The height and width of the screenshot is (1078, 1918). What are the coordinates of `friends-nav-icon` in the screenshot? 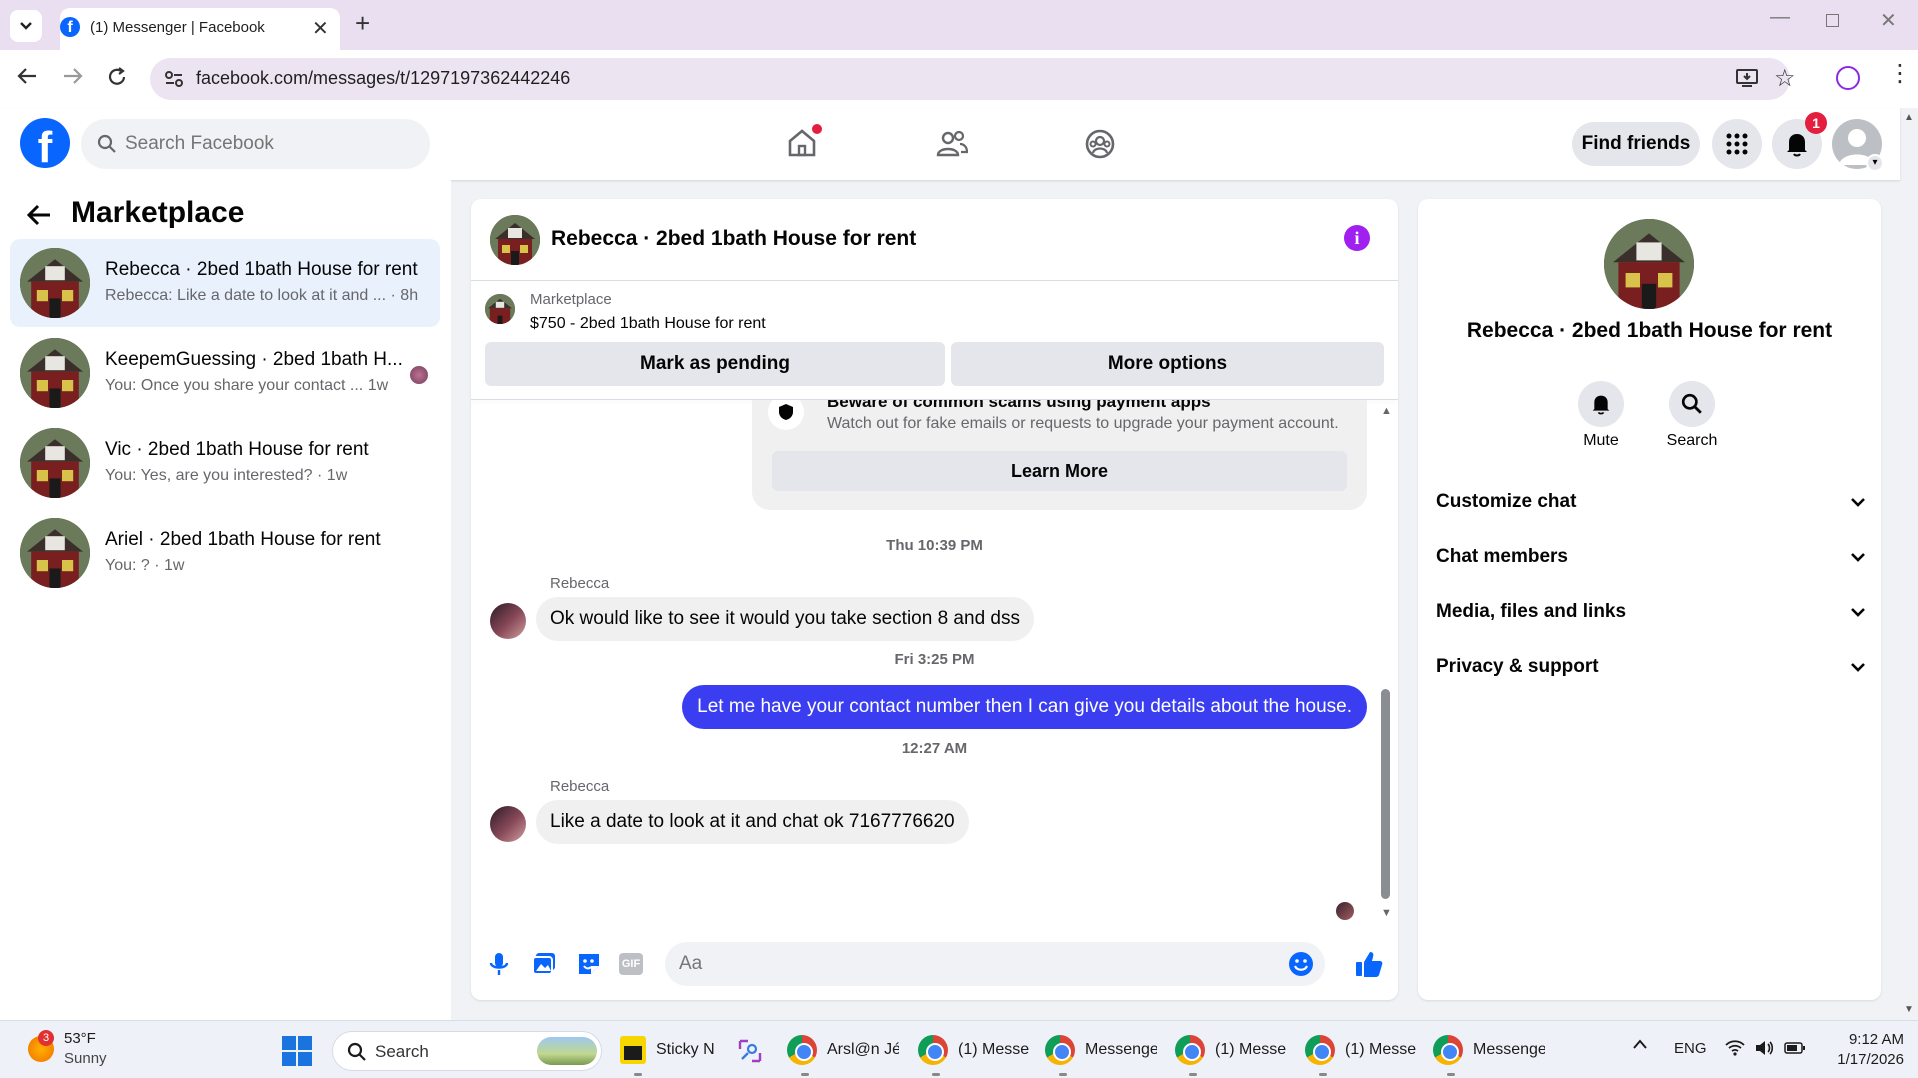 It's located at (952, 144).